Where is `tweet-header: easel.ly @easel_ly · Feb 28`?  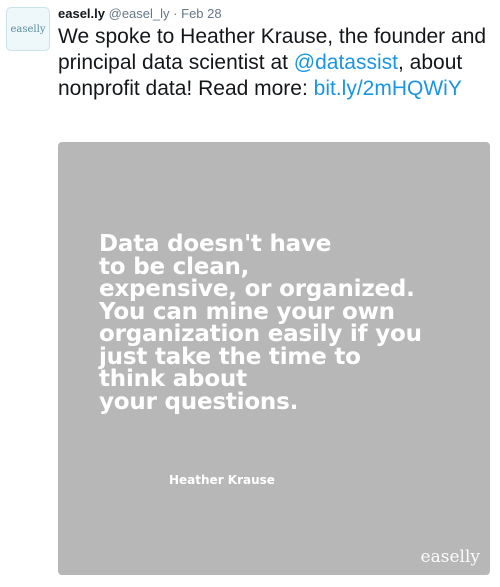 tweet-header: easel.ly @easel_ly · Feb 28 is located at coordinates (140, 14).